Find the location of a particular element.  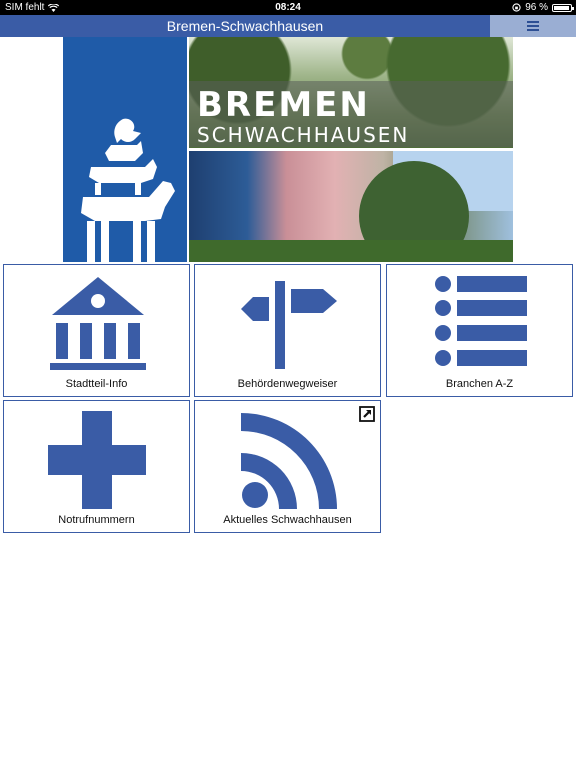

tile-branchen-a-z: Branchen A-Z is located at coordinates (479, 330).